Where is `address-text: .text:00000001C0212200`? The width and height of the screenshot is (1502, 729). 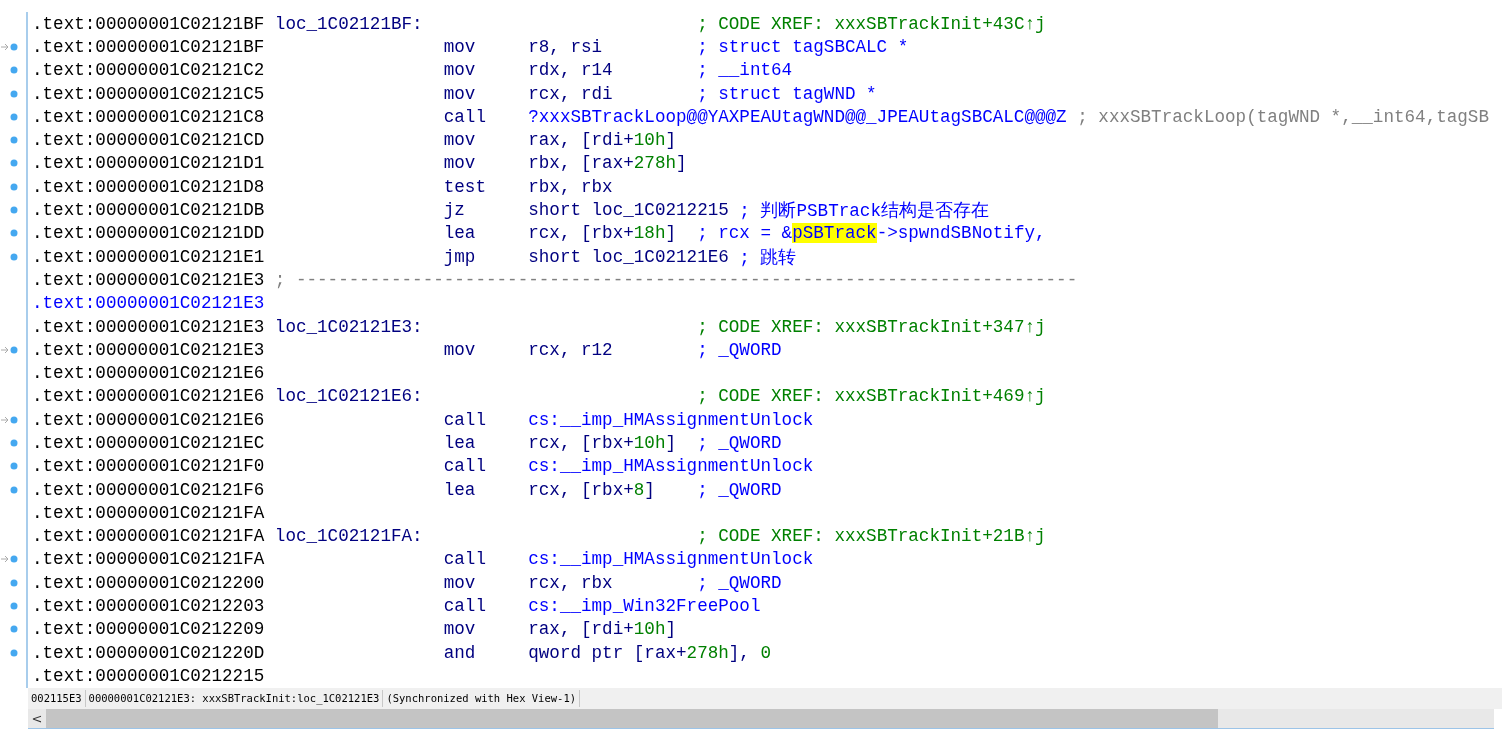
address-text: .text:00000001C0212200 is located at coordinates (149, 582).